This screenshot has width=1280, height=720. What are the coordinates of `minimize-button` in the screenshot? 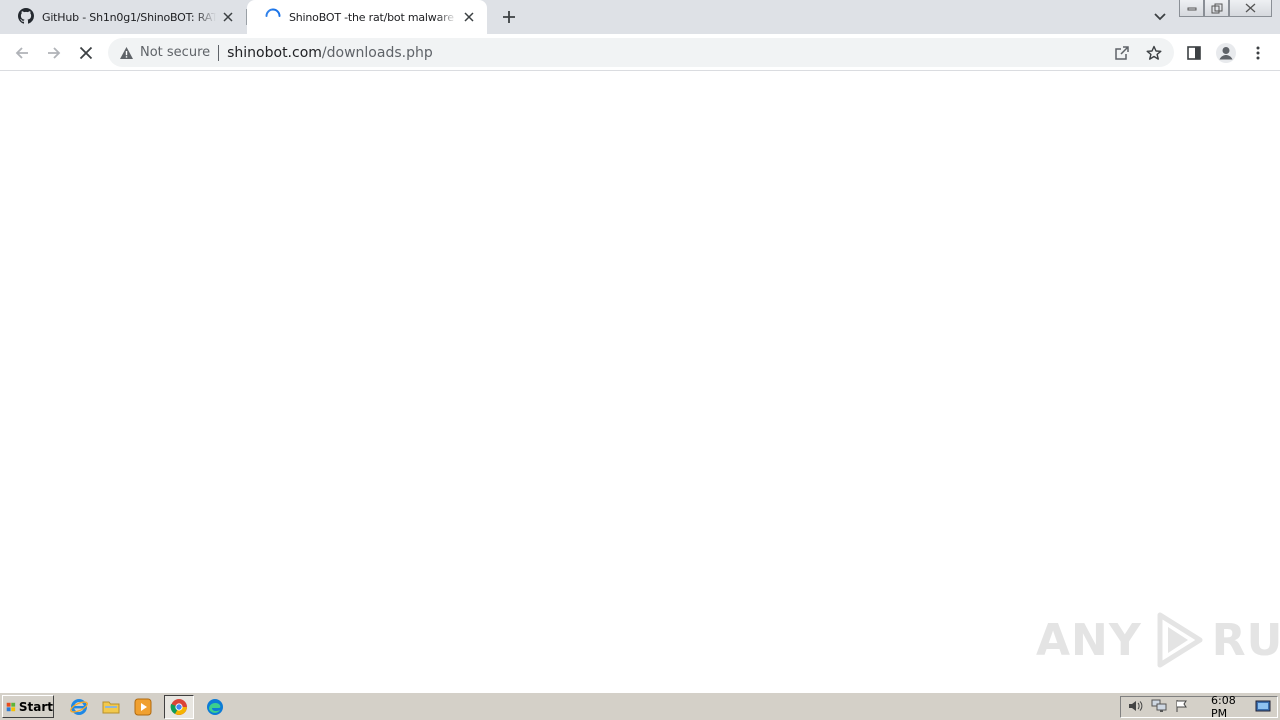 It's located at (1191, 8).